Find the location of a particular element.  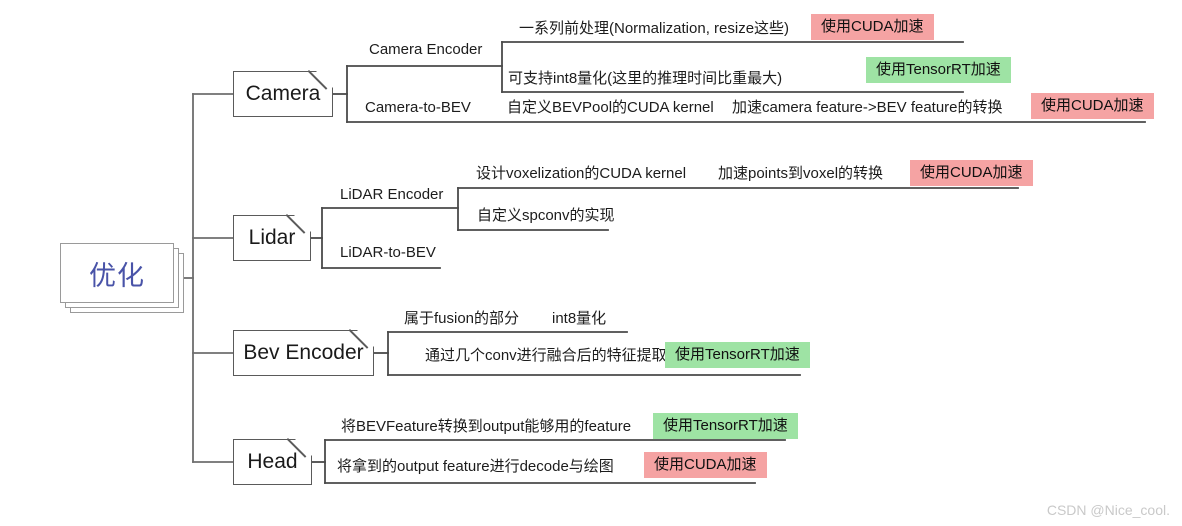

badge-tensorrt-cam-int8: 使用TensorRT加速 is located at coordinates (938, 70).